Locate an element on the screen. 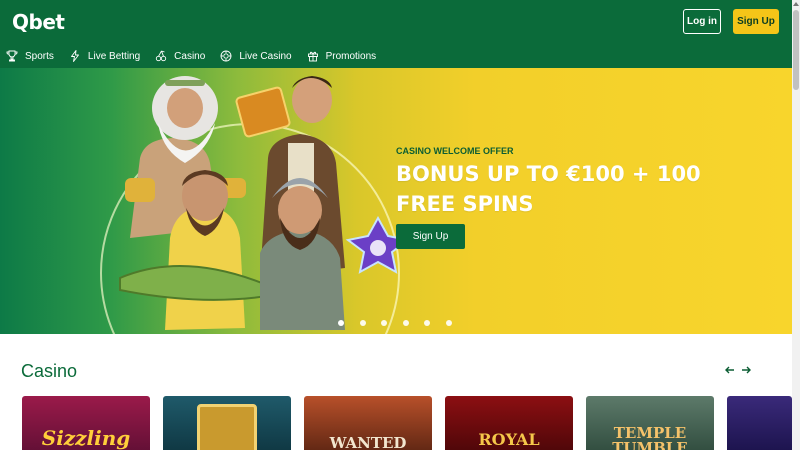  scroll-up-arrow-icon is located at coordinates (796, 4).